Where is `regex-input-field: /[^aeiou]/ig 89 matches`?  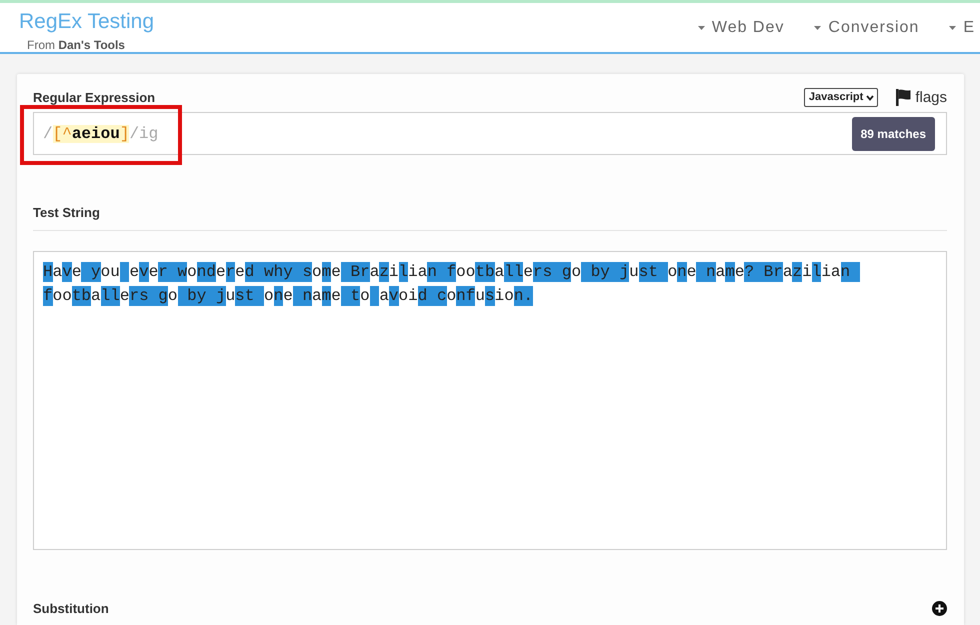
regex-input-field: /[^aeiou]/ig 89 matches is located at coordinates (490, 133).